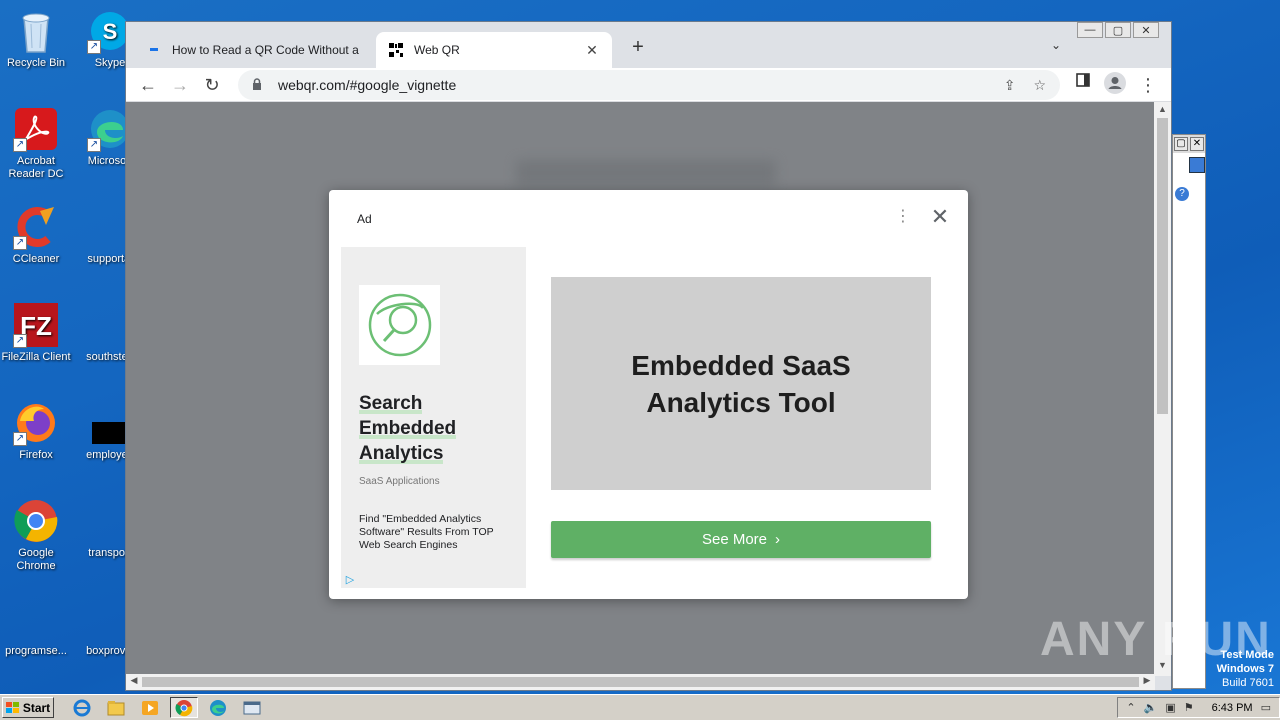 This screenshot has height=720, width=1280. Describe the element at coordinates (36, 39) in the screenshot. I see `desktop-icon-recycle-bin: Recycle Bin` at that location.